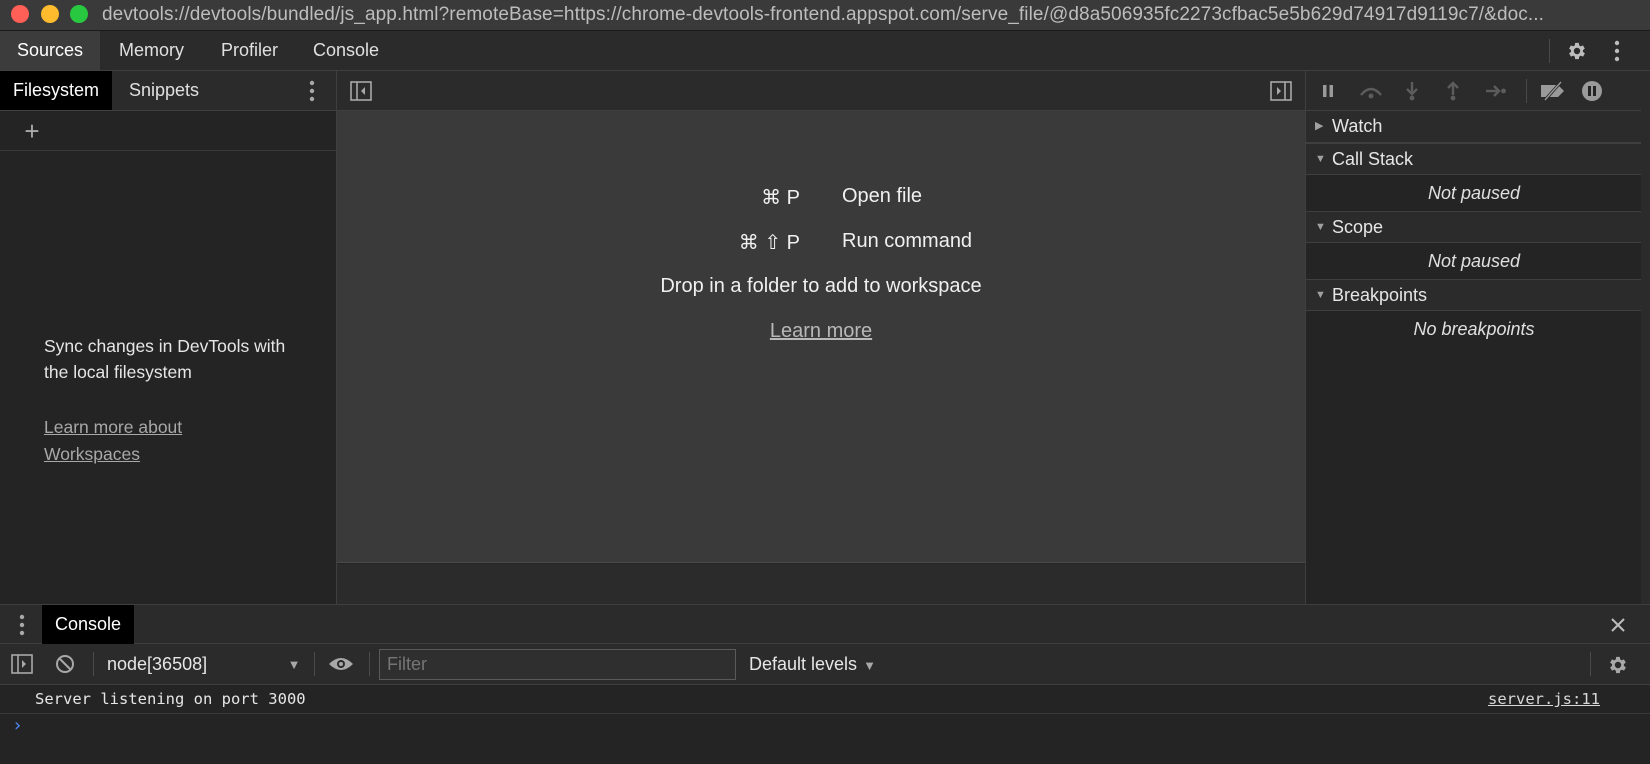 Image resolution: width=1650 pixels, height=764 pixels. I want to click on breakpoints-section-label: Breakpoints, so click(1380, 295).